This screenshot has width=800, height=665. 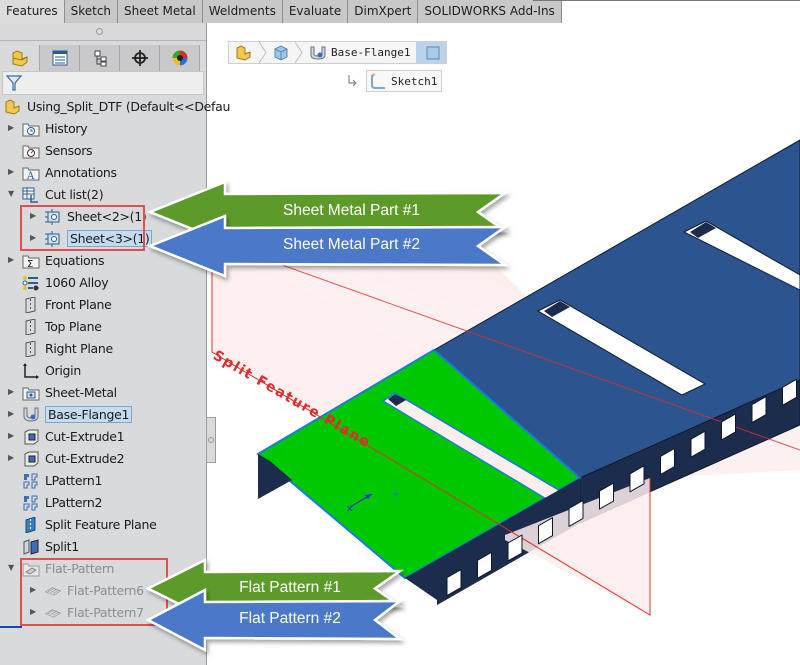 What do you see at coordinates (242, 11) in the screenshot?
I see `tab-weldments: Weldments` at bounding box center [242, 11].